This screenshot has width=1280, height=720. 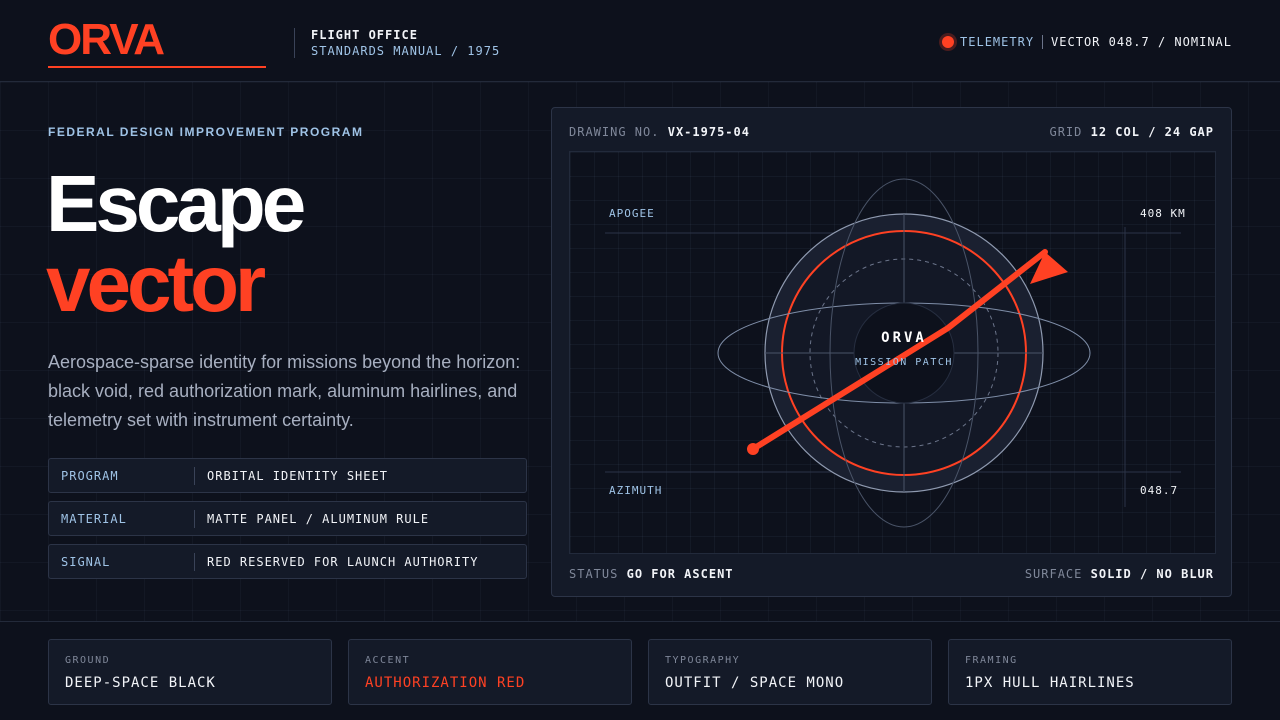 I want to click on token-label: ACCENT, so click(x=388, y=660).